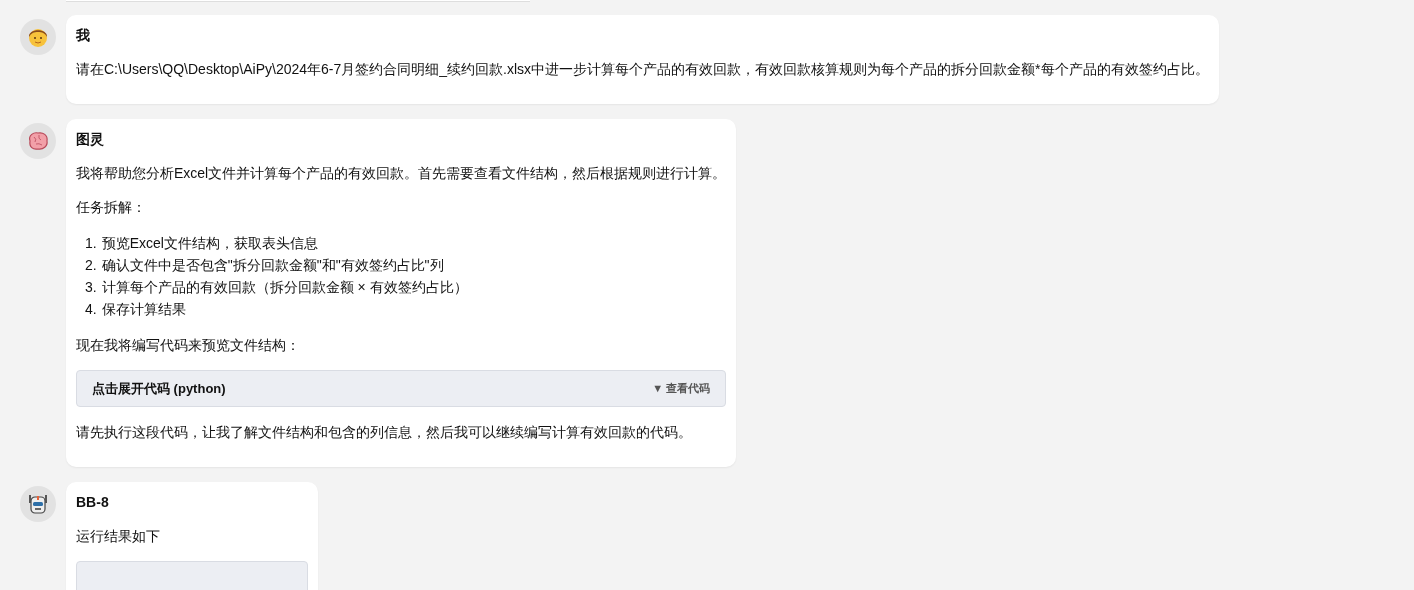 The width and height of the screenshot is (1414, 590). I want to click on list-item: 保存计算结果, so click(143, 309).